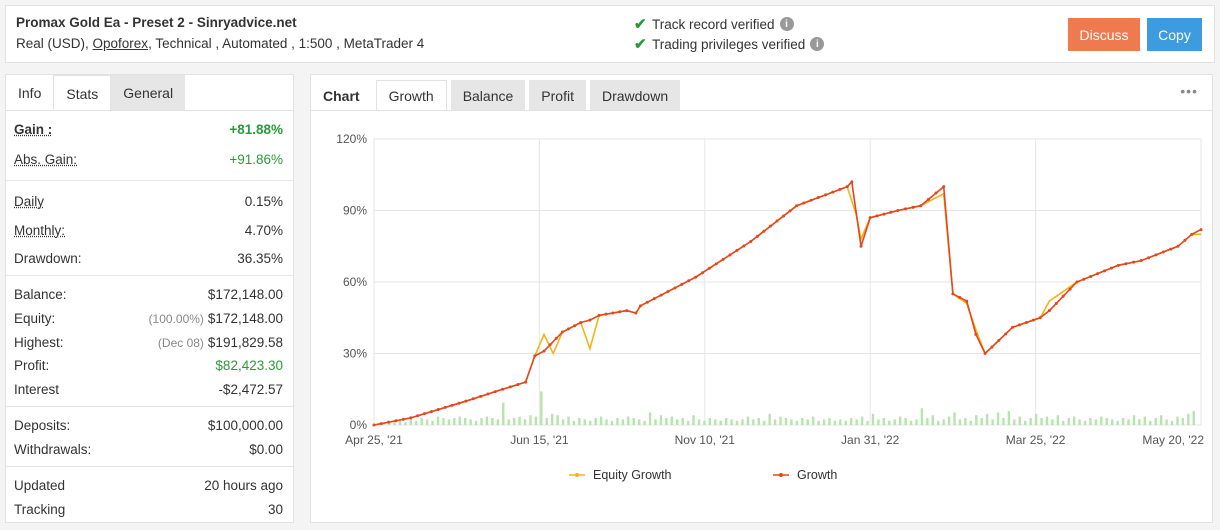 This screenshot has height=530, width=1220. What do you see at coordinates (33, 129) in the screenshot?
I see `gain-label: Gain :` at bounding box center [33, 129].